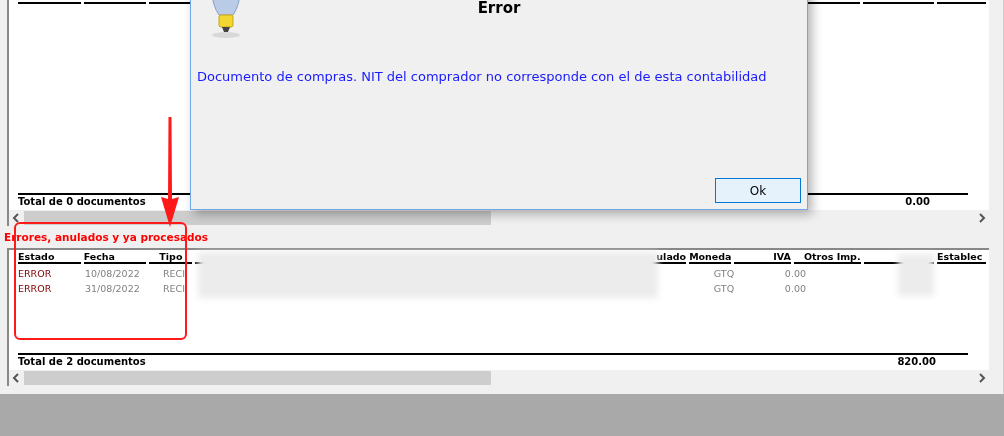  I want to click on column-header: IVA, so click(781, 257).